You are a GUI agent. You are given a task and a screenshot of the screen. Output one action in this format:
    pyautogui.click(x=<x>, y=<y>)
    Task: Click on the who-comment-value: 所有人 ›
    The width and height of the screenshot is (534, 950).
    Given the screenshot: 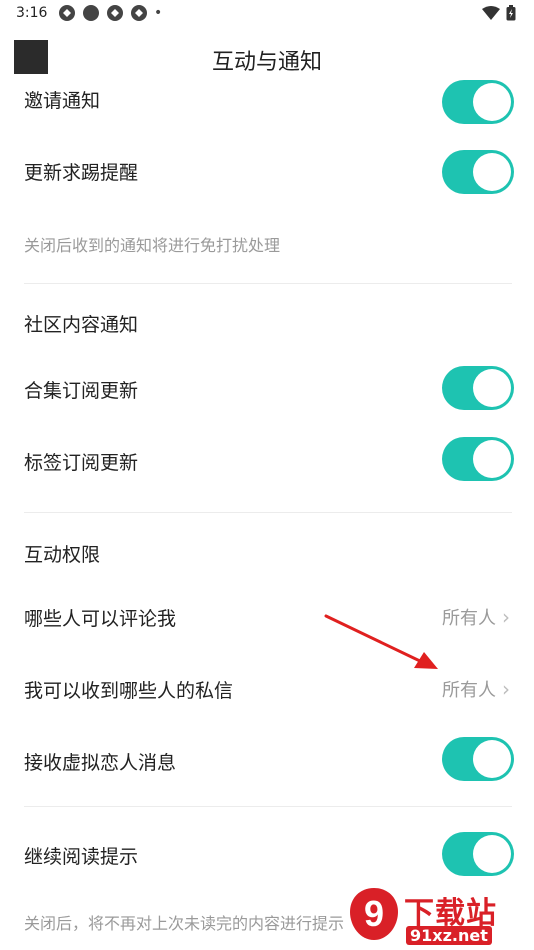 What is the action you would take?
    pyautogui.click(x=476, y=617)
    